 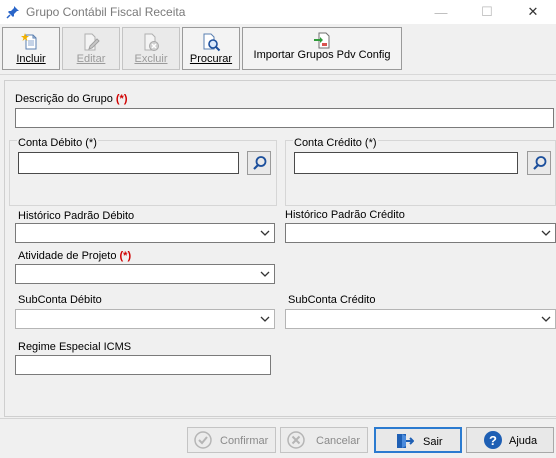 I want to click on procurar-button: Procurar, so click(x=211, y=48).